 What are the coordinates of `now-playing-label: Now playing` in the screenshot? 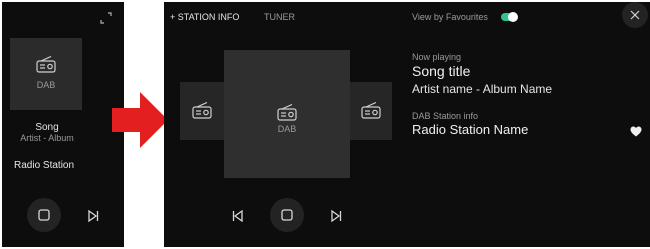 It's located at (437, 57).